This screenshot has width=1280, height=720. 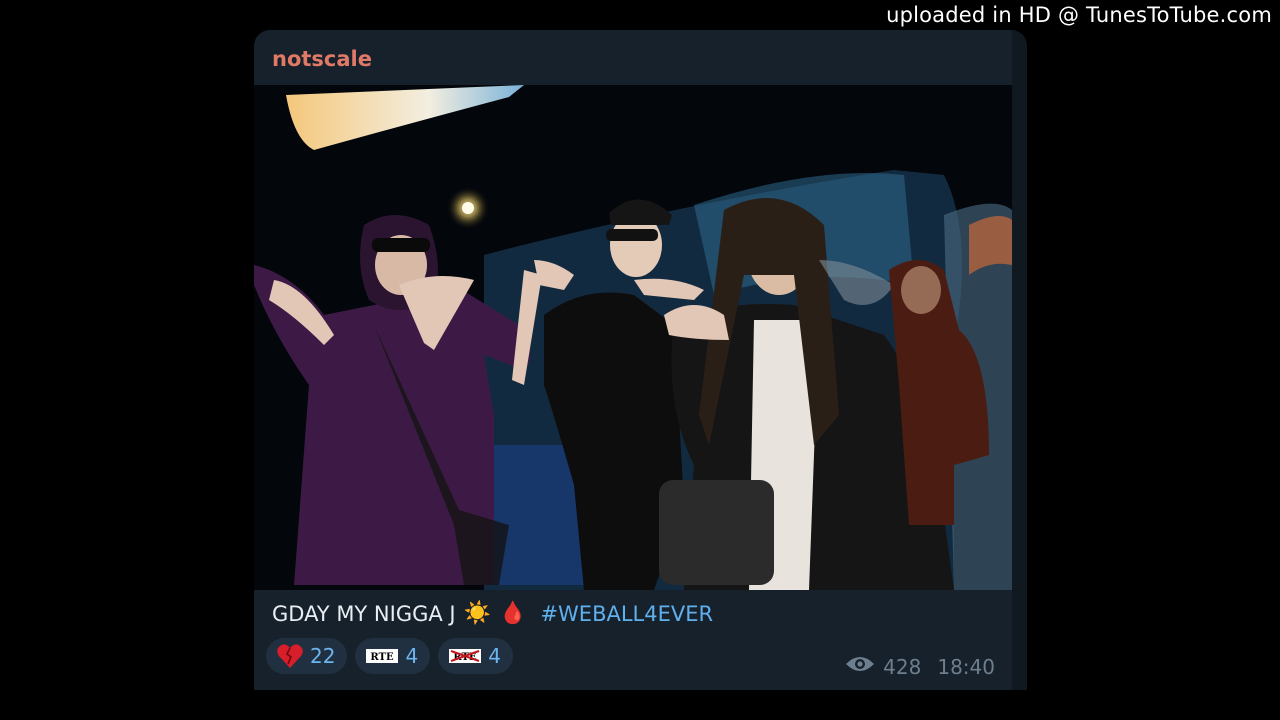 I want to click on eye-icon, so click(x=860, y=666).